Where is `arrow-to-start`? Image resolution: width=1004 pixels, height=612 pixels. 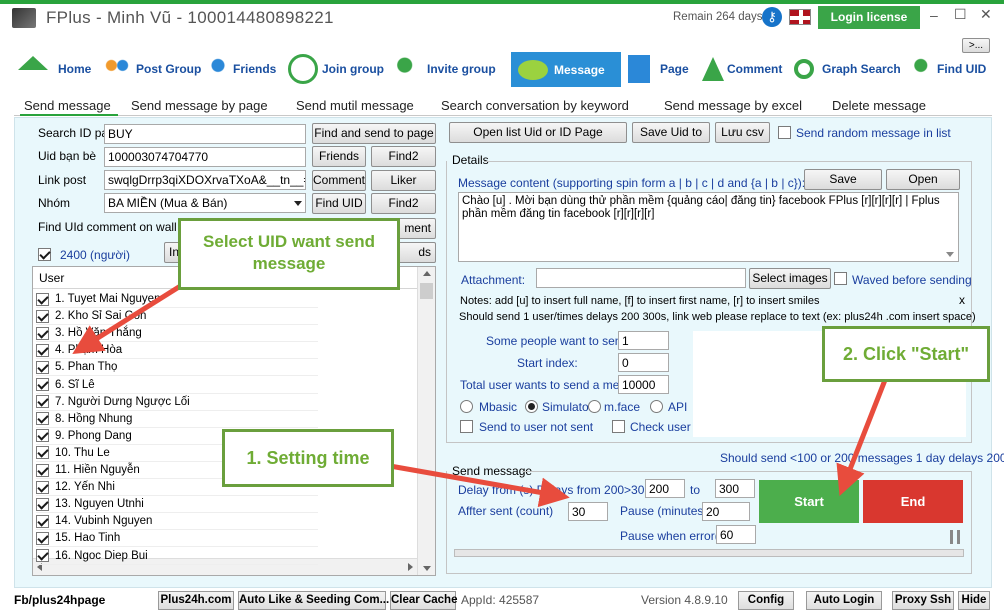 arrow-to-start is located at coordinates (862, 437).